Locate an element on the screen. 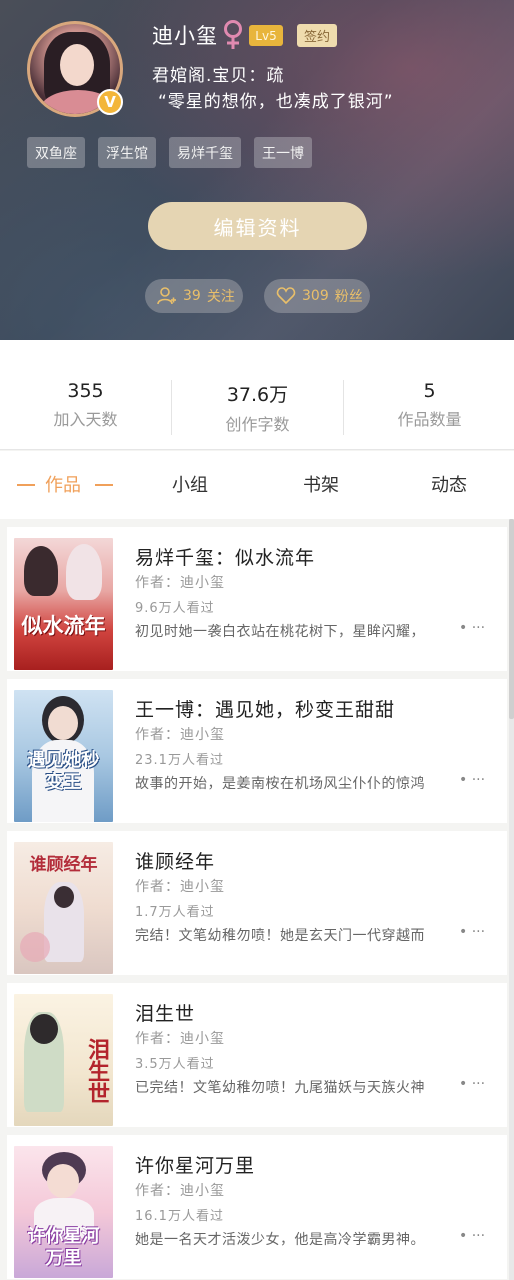 This screenshot has height=1280, width=514. stat-word-count: 37.6万 创作字数 is located at coordinates (257, 407).